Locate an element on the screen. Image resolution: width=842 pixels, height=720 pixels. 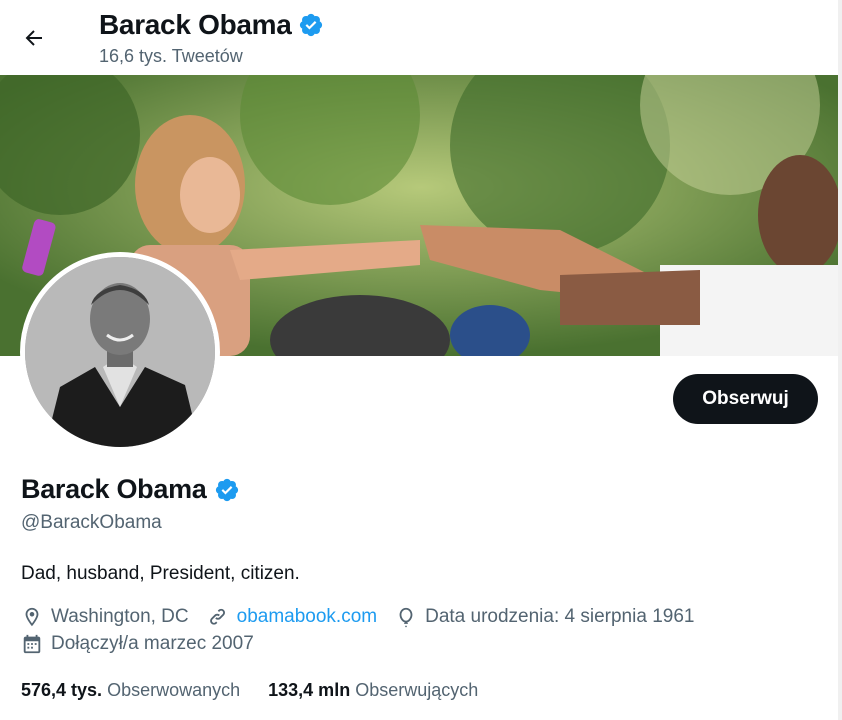
followers-stat: 133,4 mln Obserwujących is located at coordinates (373, 690).